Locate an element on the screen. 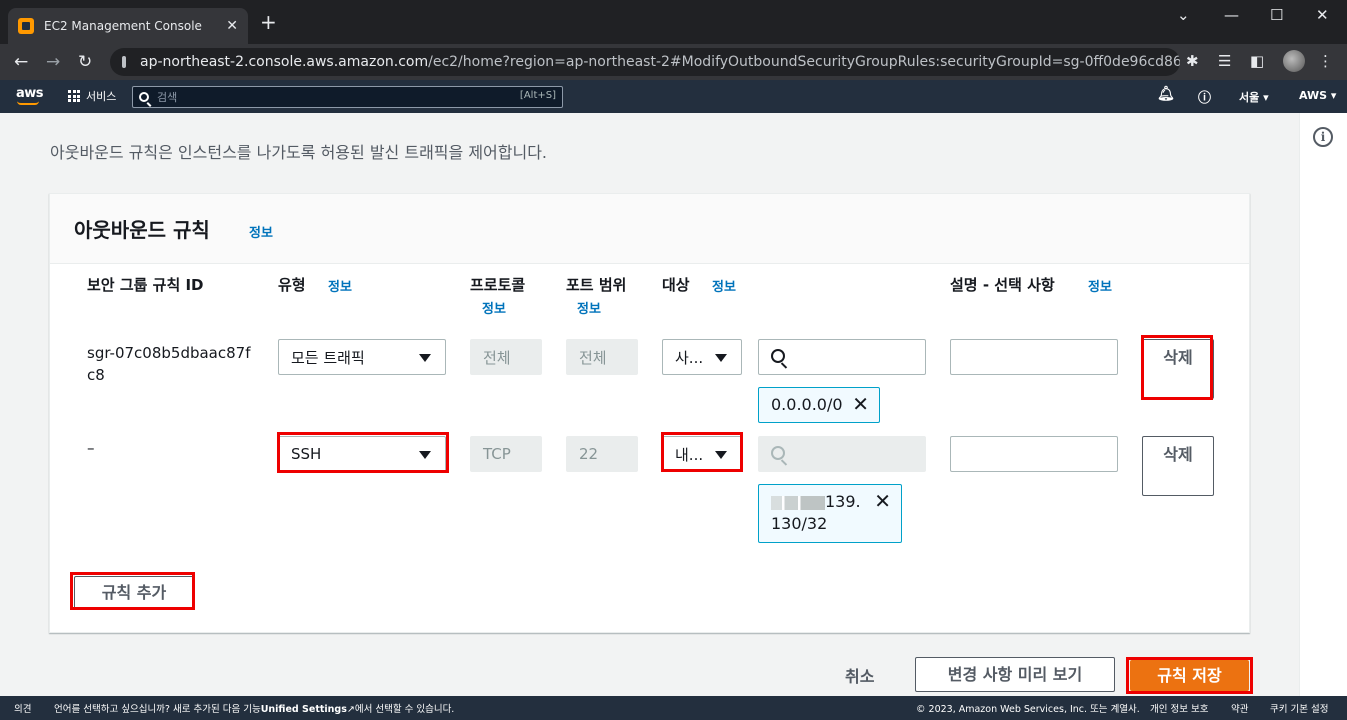  row1-protocol: 전체 is located at coordinates (506, 357).